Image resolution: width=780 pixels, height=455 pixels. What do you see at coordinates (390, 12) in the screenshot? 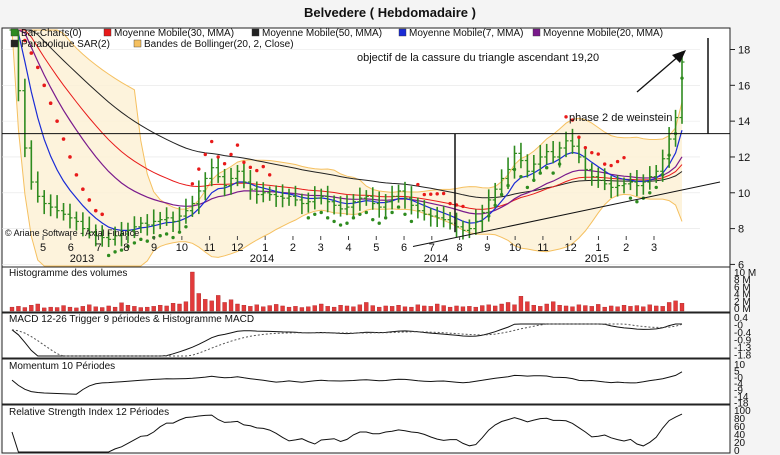
I see `chart-title: Belvedere ( Hebdomadaire )` at bounding box center [390, 12].